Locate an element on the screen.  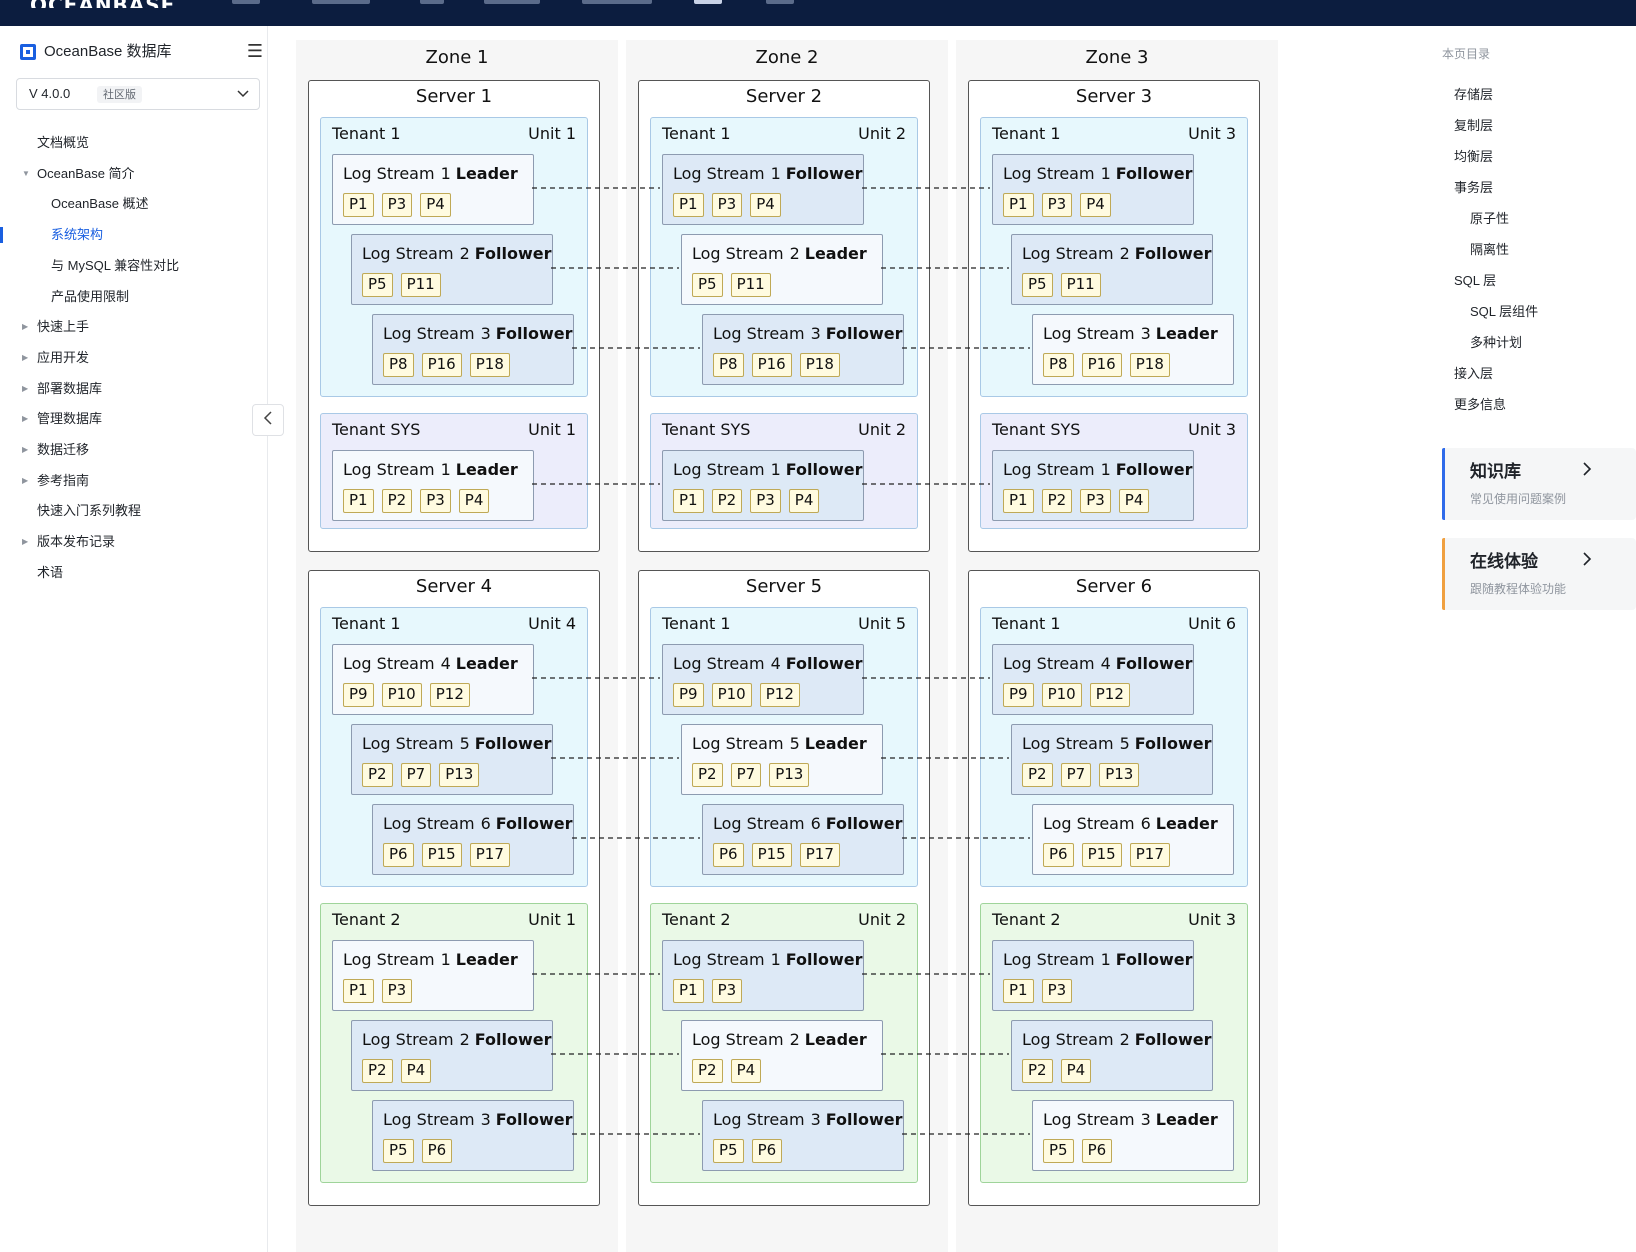
sidebar-item: 产品使用限制 is located at coordinates (134, 297).